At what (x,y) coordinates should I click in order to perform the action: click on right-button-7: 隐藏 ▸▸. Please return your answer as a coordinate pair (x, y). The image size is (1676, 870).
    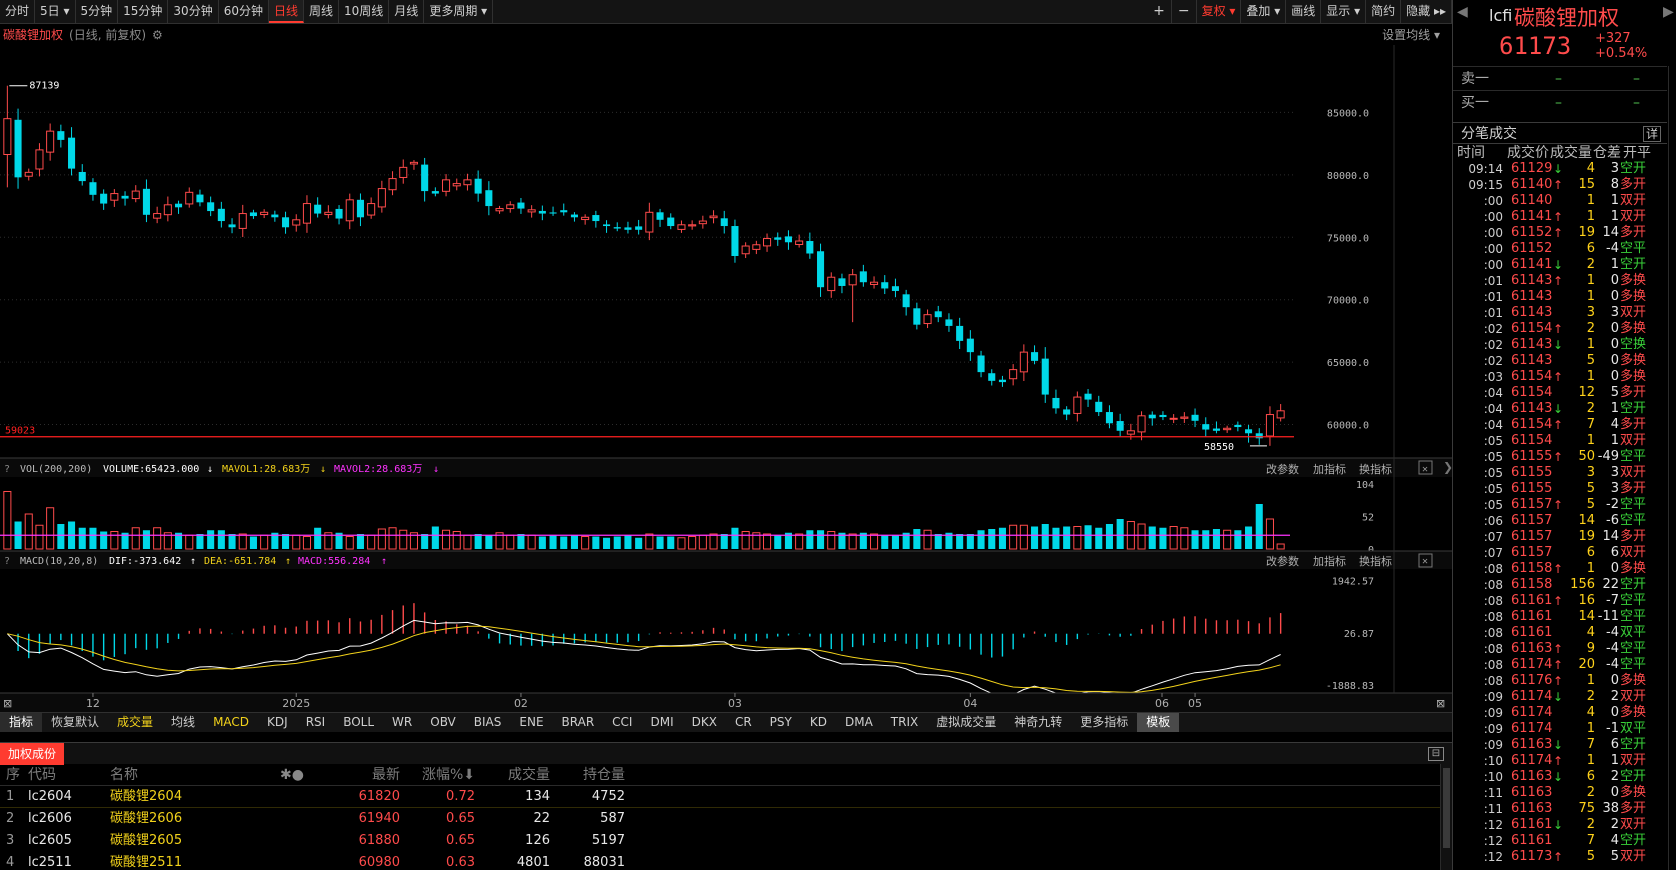
    Looking at the image, I should click on (1426, 11).